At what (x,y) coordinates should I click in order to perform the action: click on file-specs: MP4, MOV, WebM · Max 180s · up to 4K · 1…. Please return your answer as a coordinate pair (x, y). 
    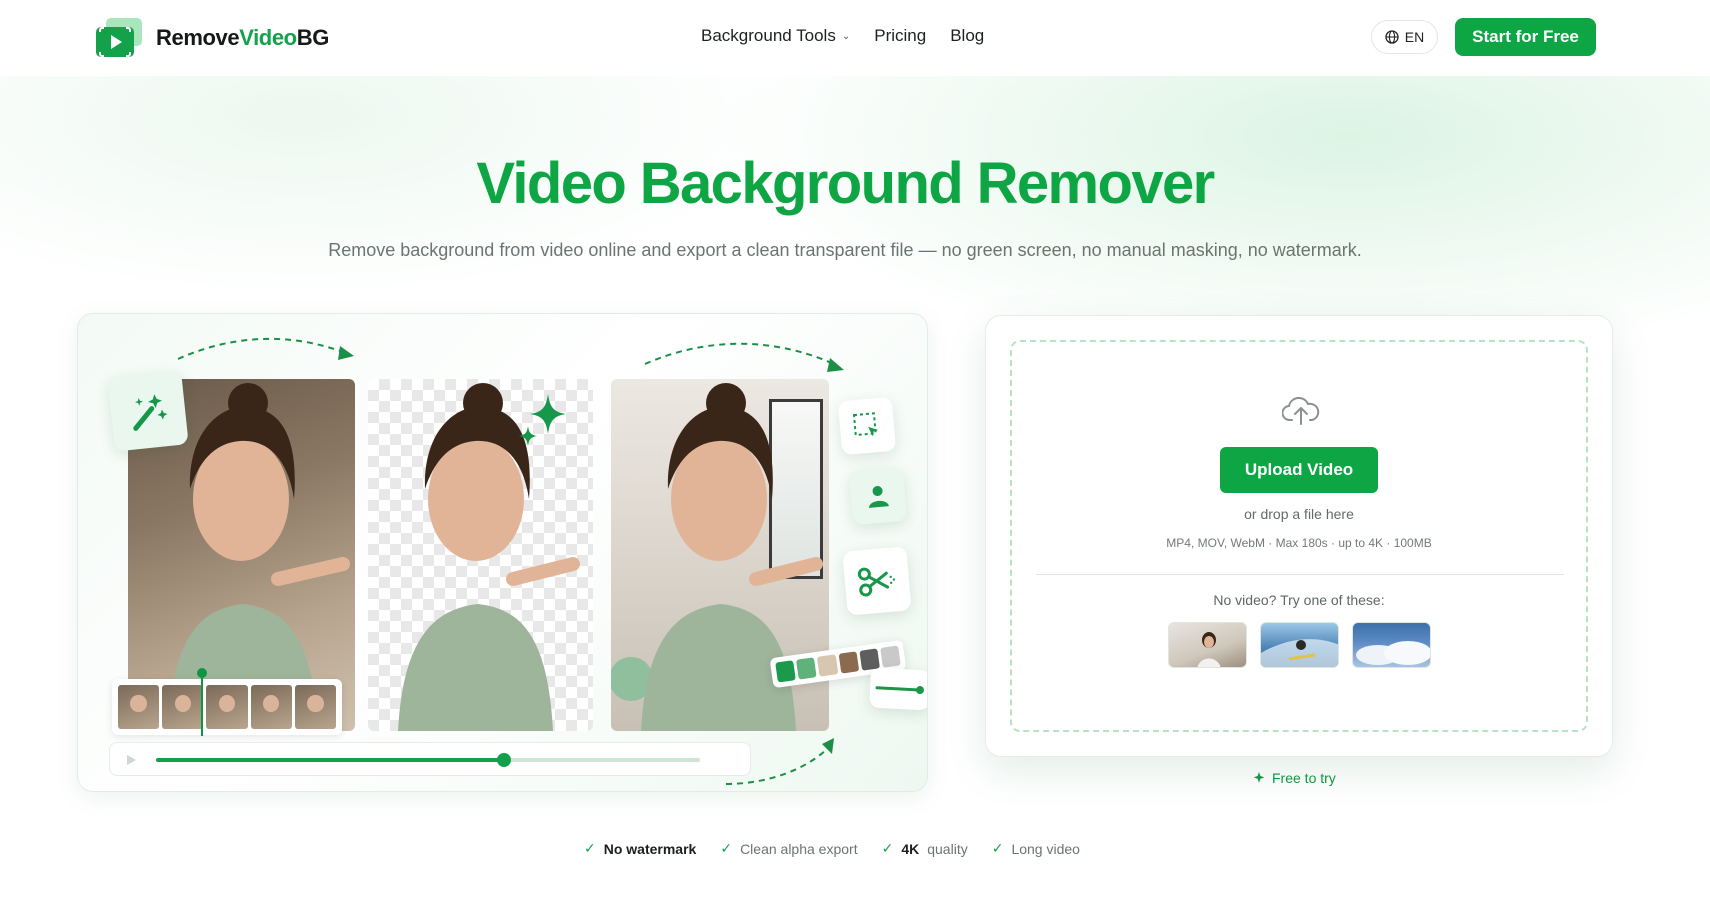
    Looking at the image, I should click on (1299, 543).